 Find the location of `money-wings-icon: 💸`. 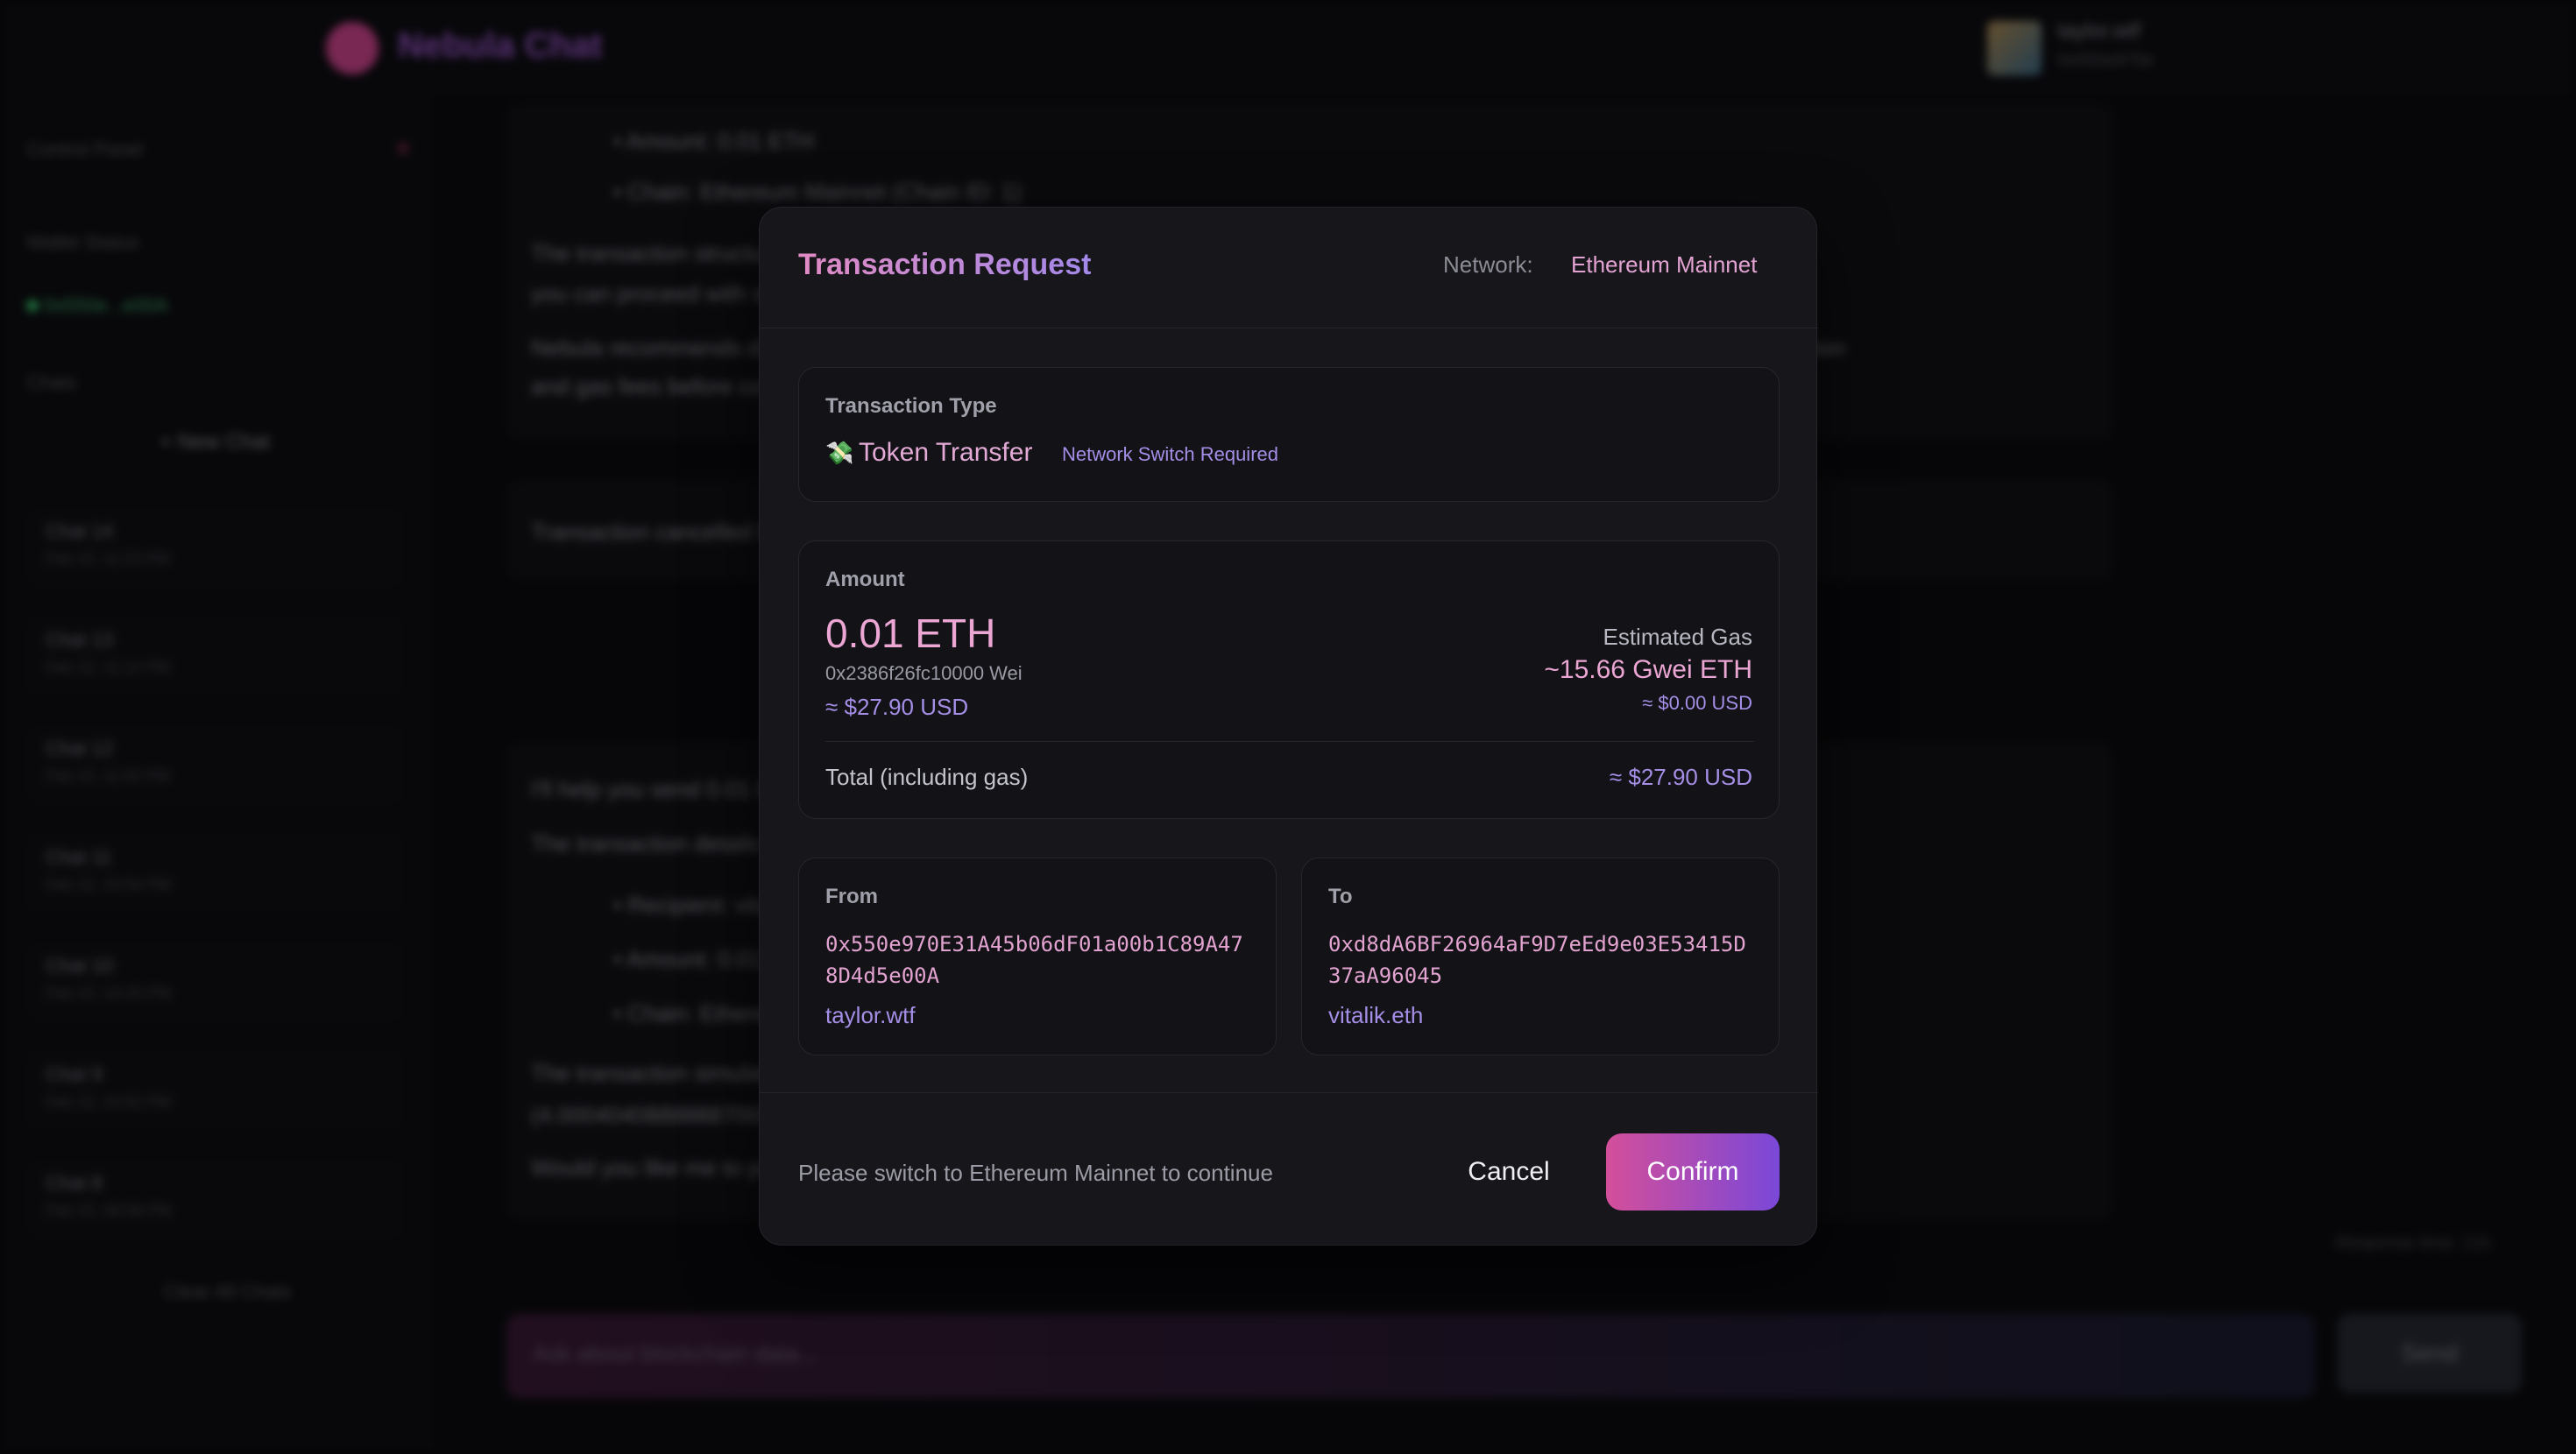

money-wings-icon: 💸 is located at coordinates (839, 453).